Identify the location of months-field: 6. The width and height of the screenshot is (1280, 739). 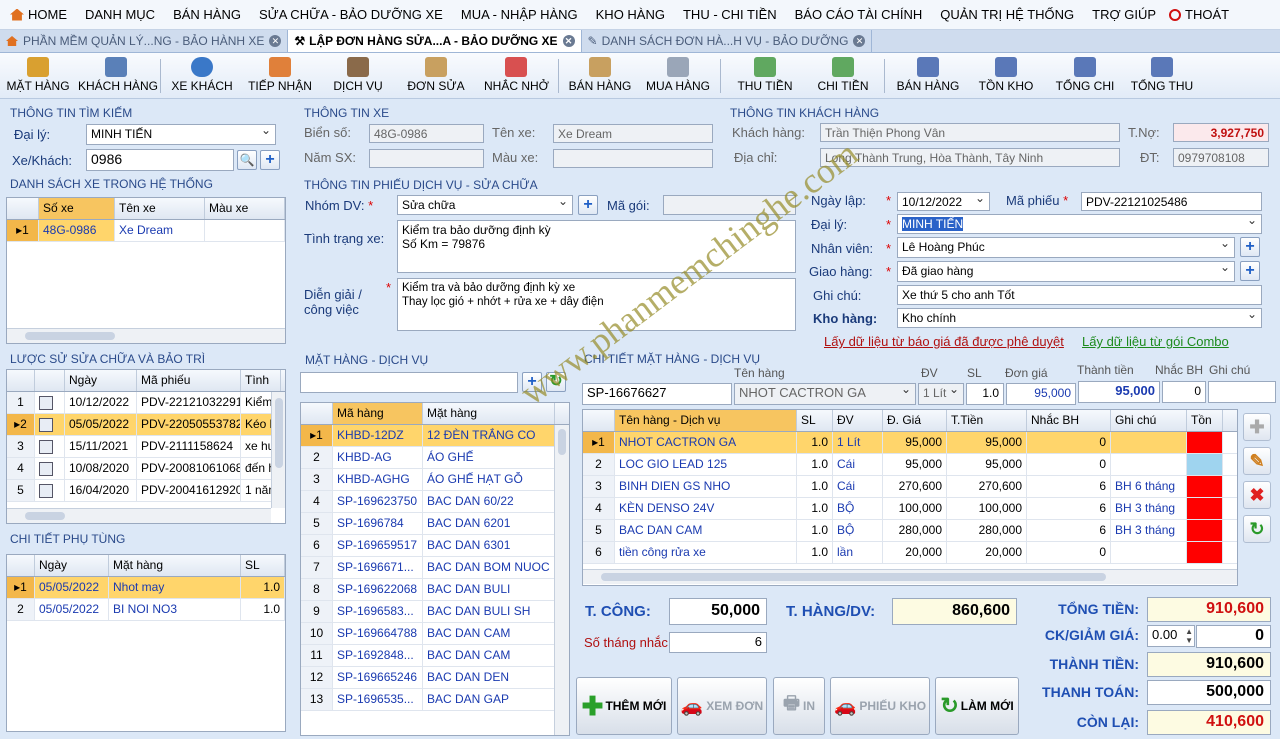
(718, 642).